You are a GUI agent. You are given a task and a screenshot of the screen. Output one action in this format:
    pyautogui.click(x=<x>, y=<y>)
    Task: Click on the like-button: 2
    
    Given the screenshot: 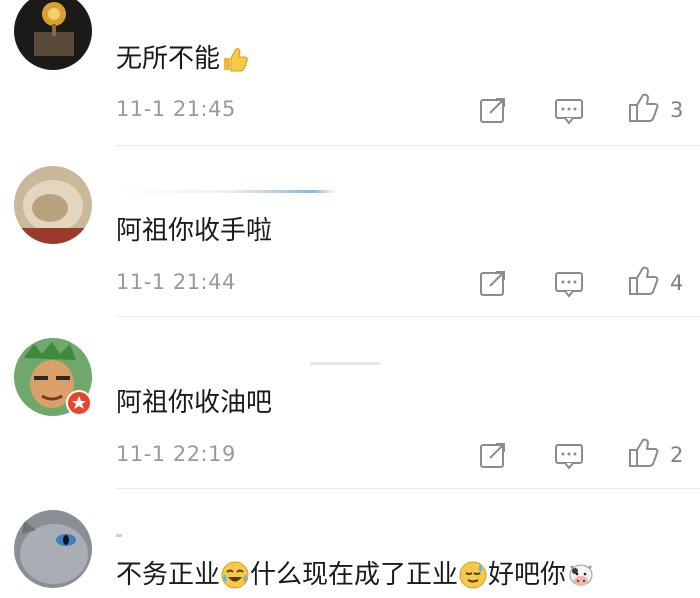 What is the action you would take?
    pyautogui.click(x=654, y=455)
    